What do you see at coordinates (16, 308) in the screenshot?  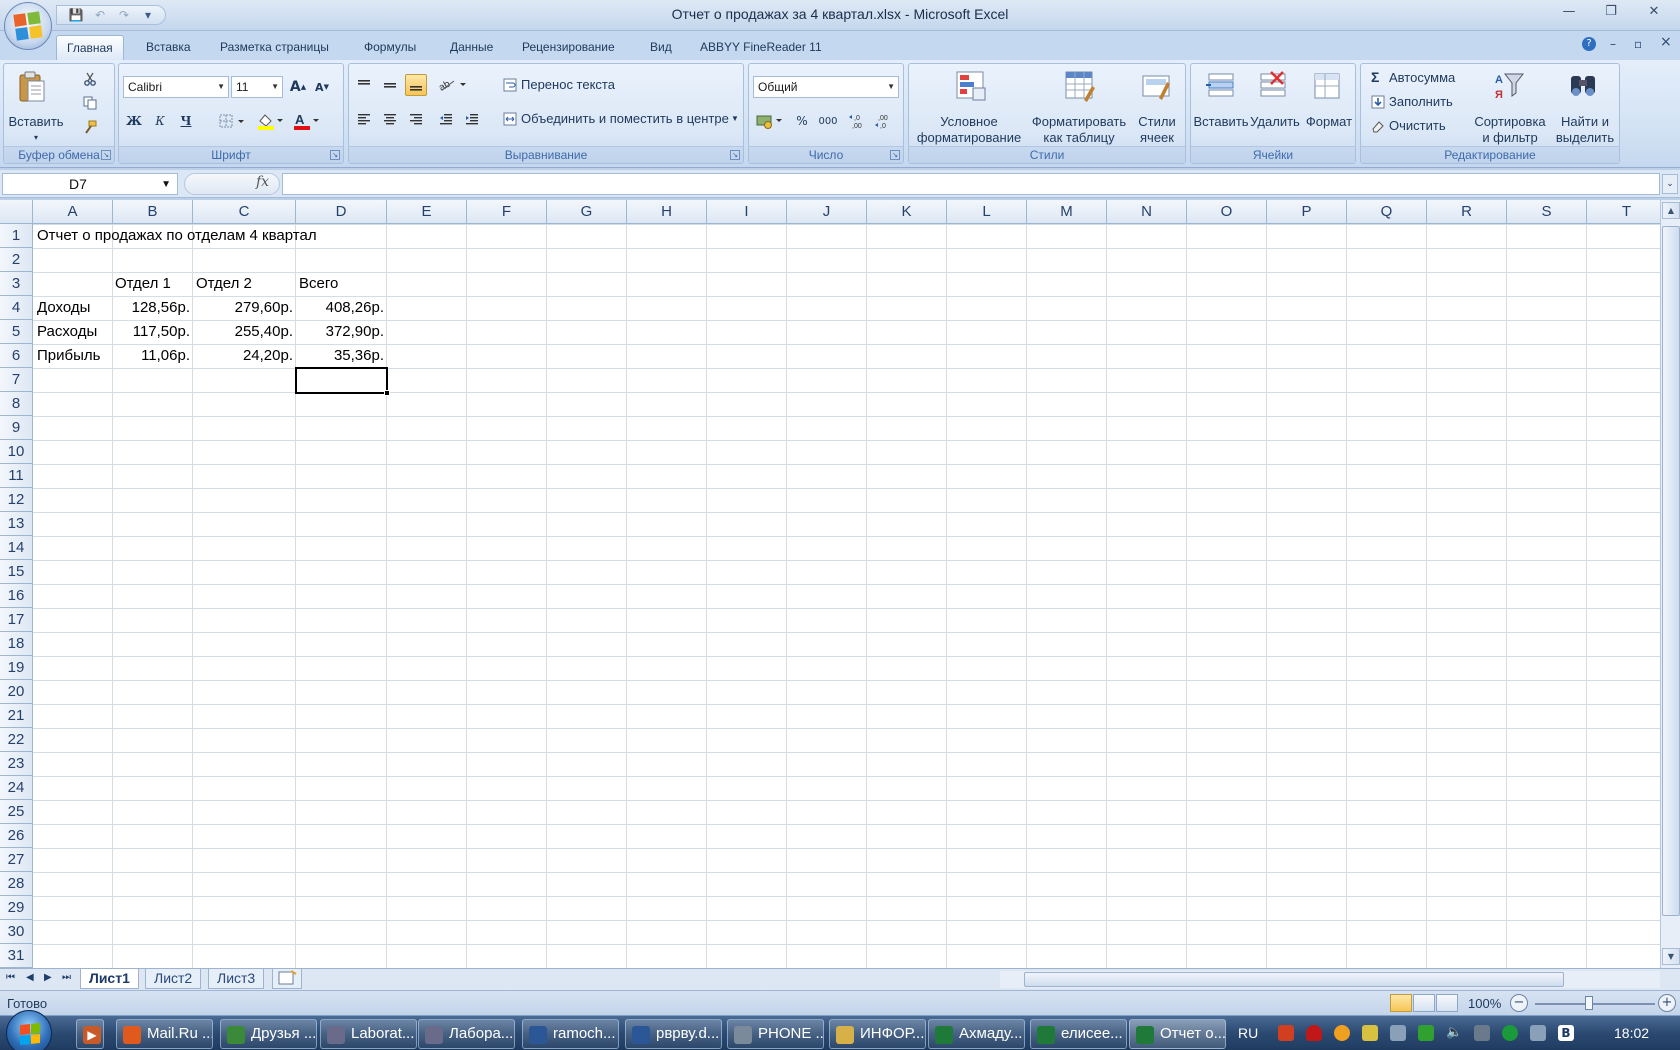 I see `row-header-4: 4` at bounding box center [16, 308].